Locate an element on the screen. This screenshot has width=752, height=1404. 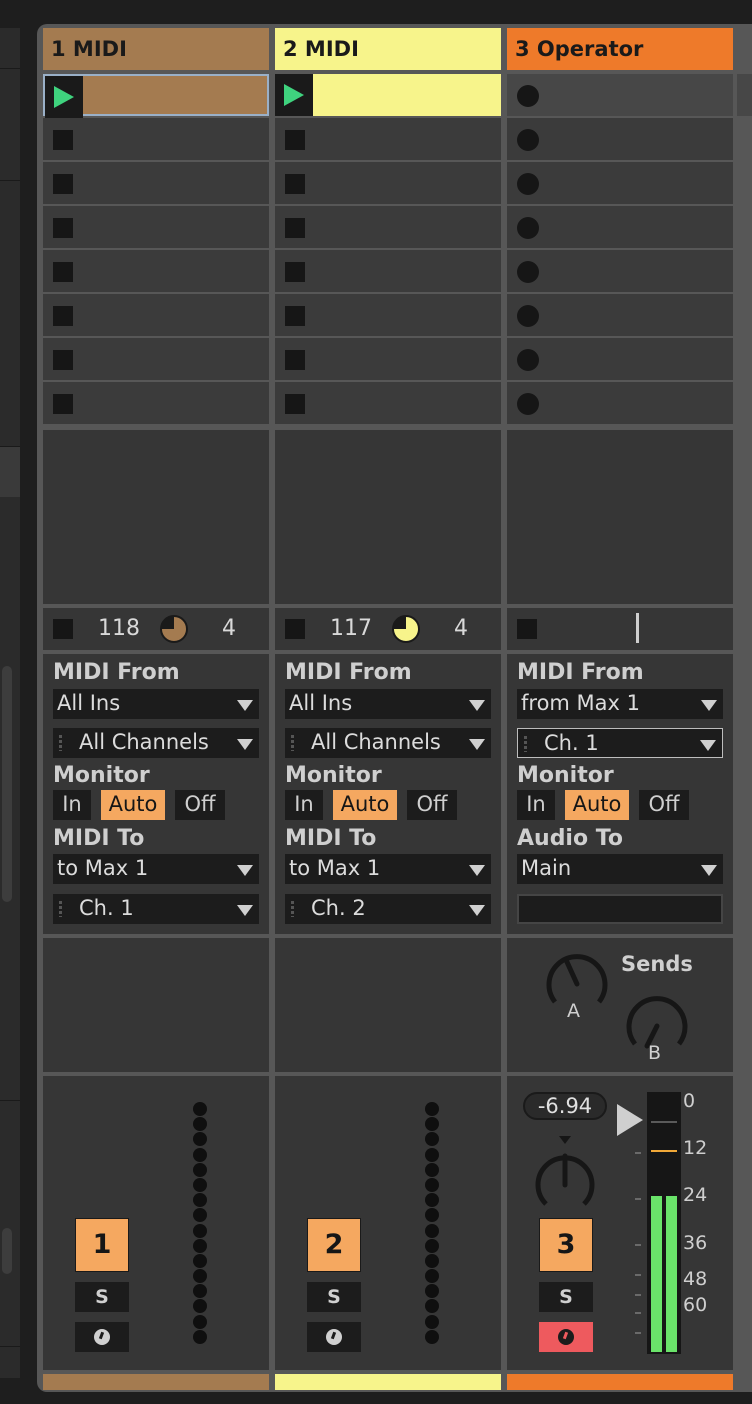
output-channel-field is located at coordinates (620, 909).